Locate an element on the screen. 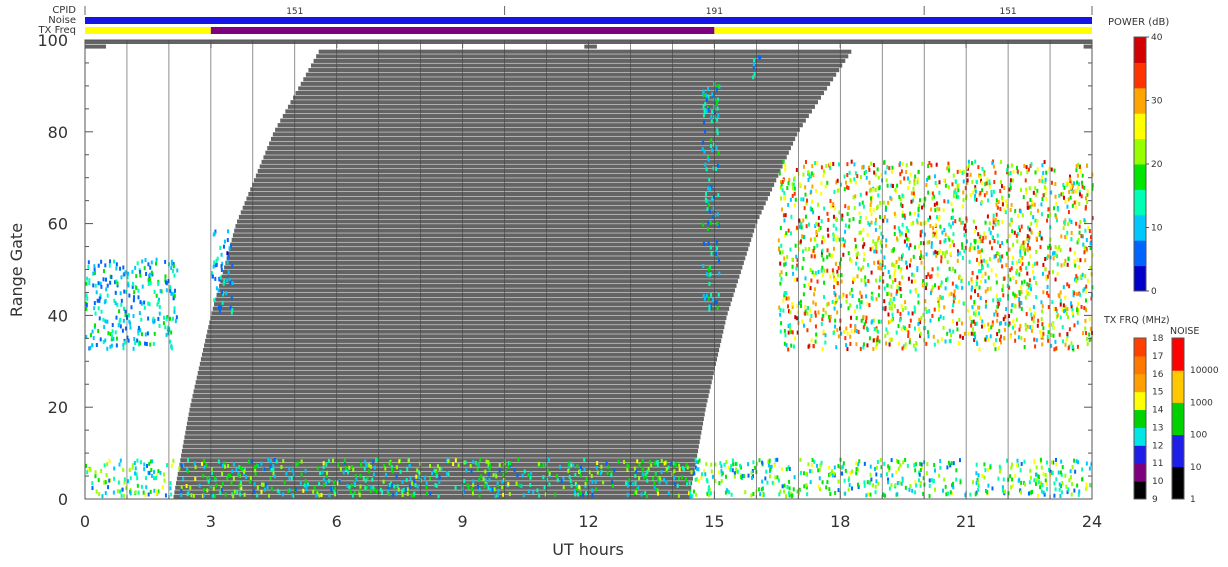  txfreq-colorbar-tick-label: 16 is located at coordinates (1158, 375).